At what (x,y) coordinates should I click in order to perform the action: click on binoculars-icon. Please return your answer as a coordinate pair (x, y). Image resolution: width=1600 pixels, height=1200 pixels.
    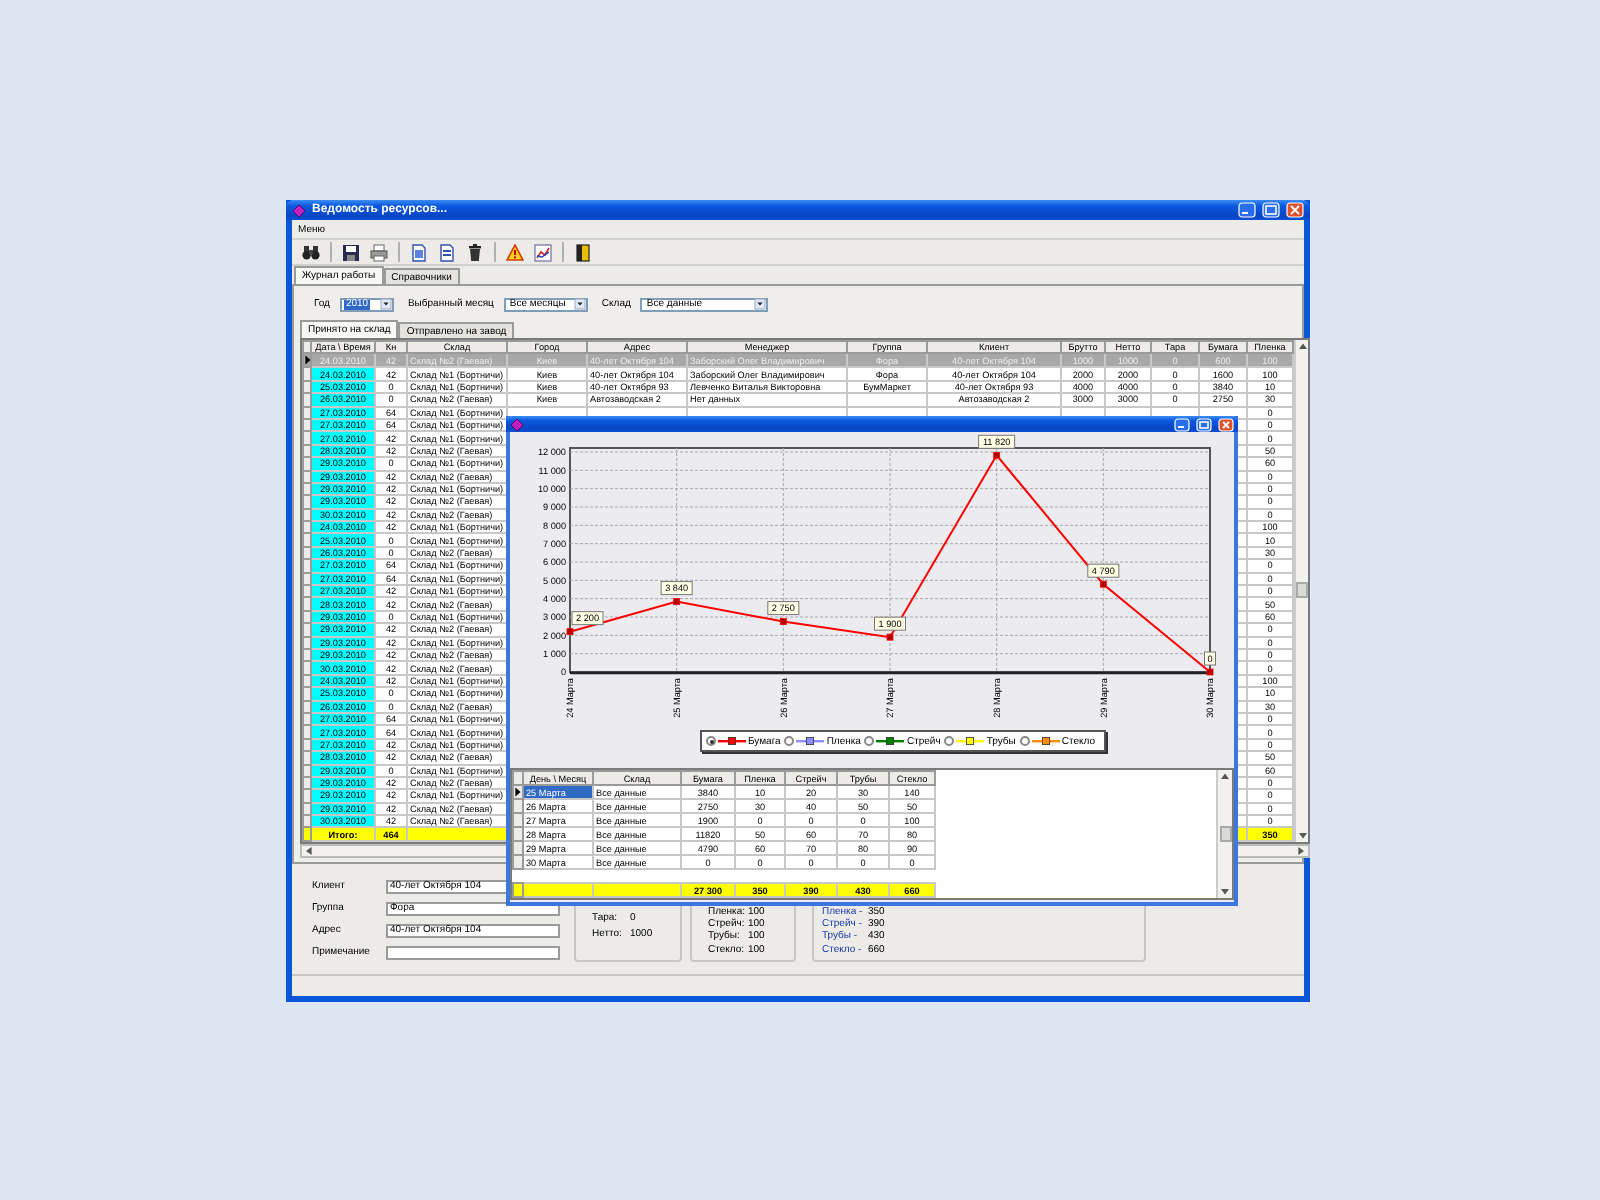
    Looking at the image, I should click on (311, 252).